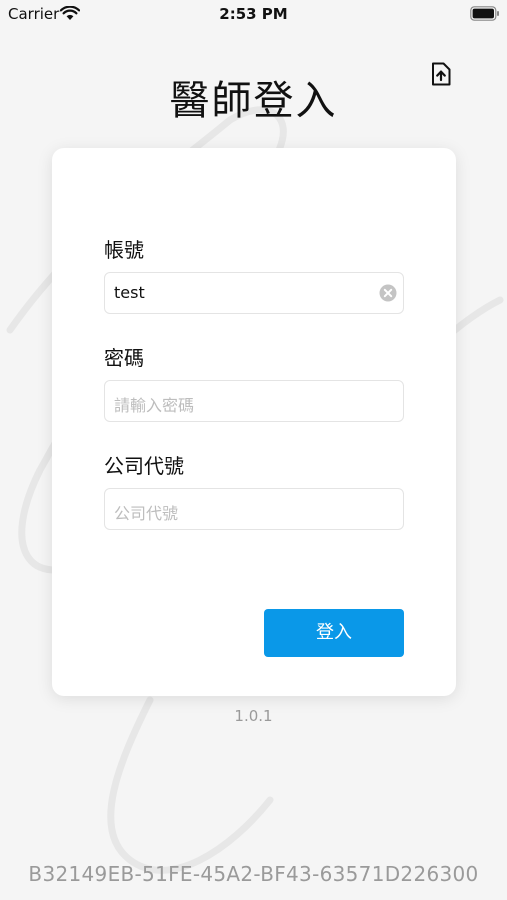 This screenshot has width=507, height=900. What do you see at coordinates (484, 13) in the screenshot?
I see `battery-icon` at bounding box center [484, 13].